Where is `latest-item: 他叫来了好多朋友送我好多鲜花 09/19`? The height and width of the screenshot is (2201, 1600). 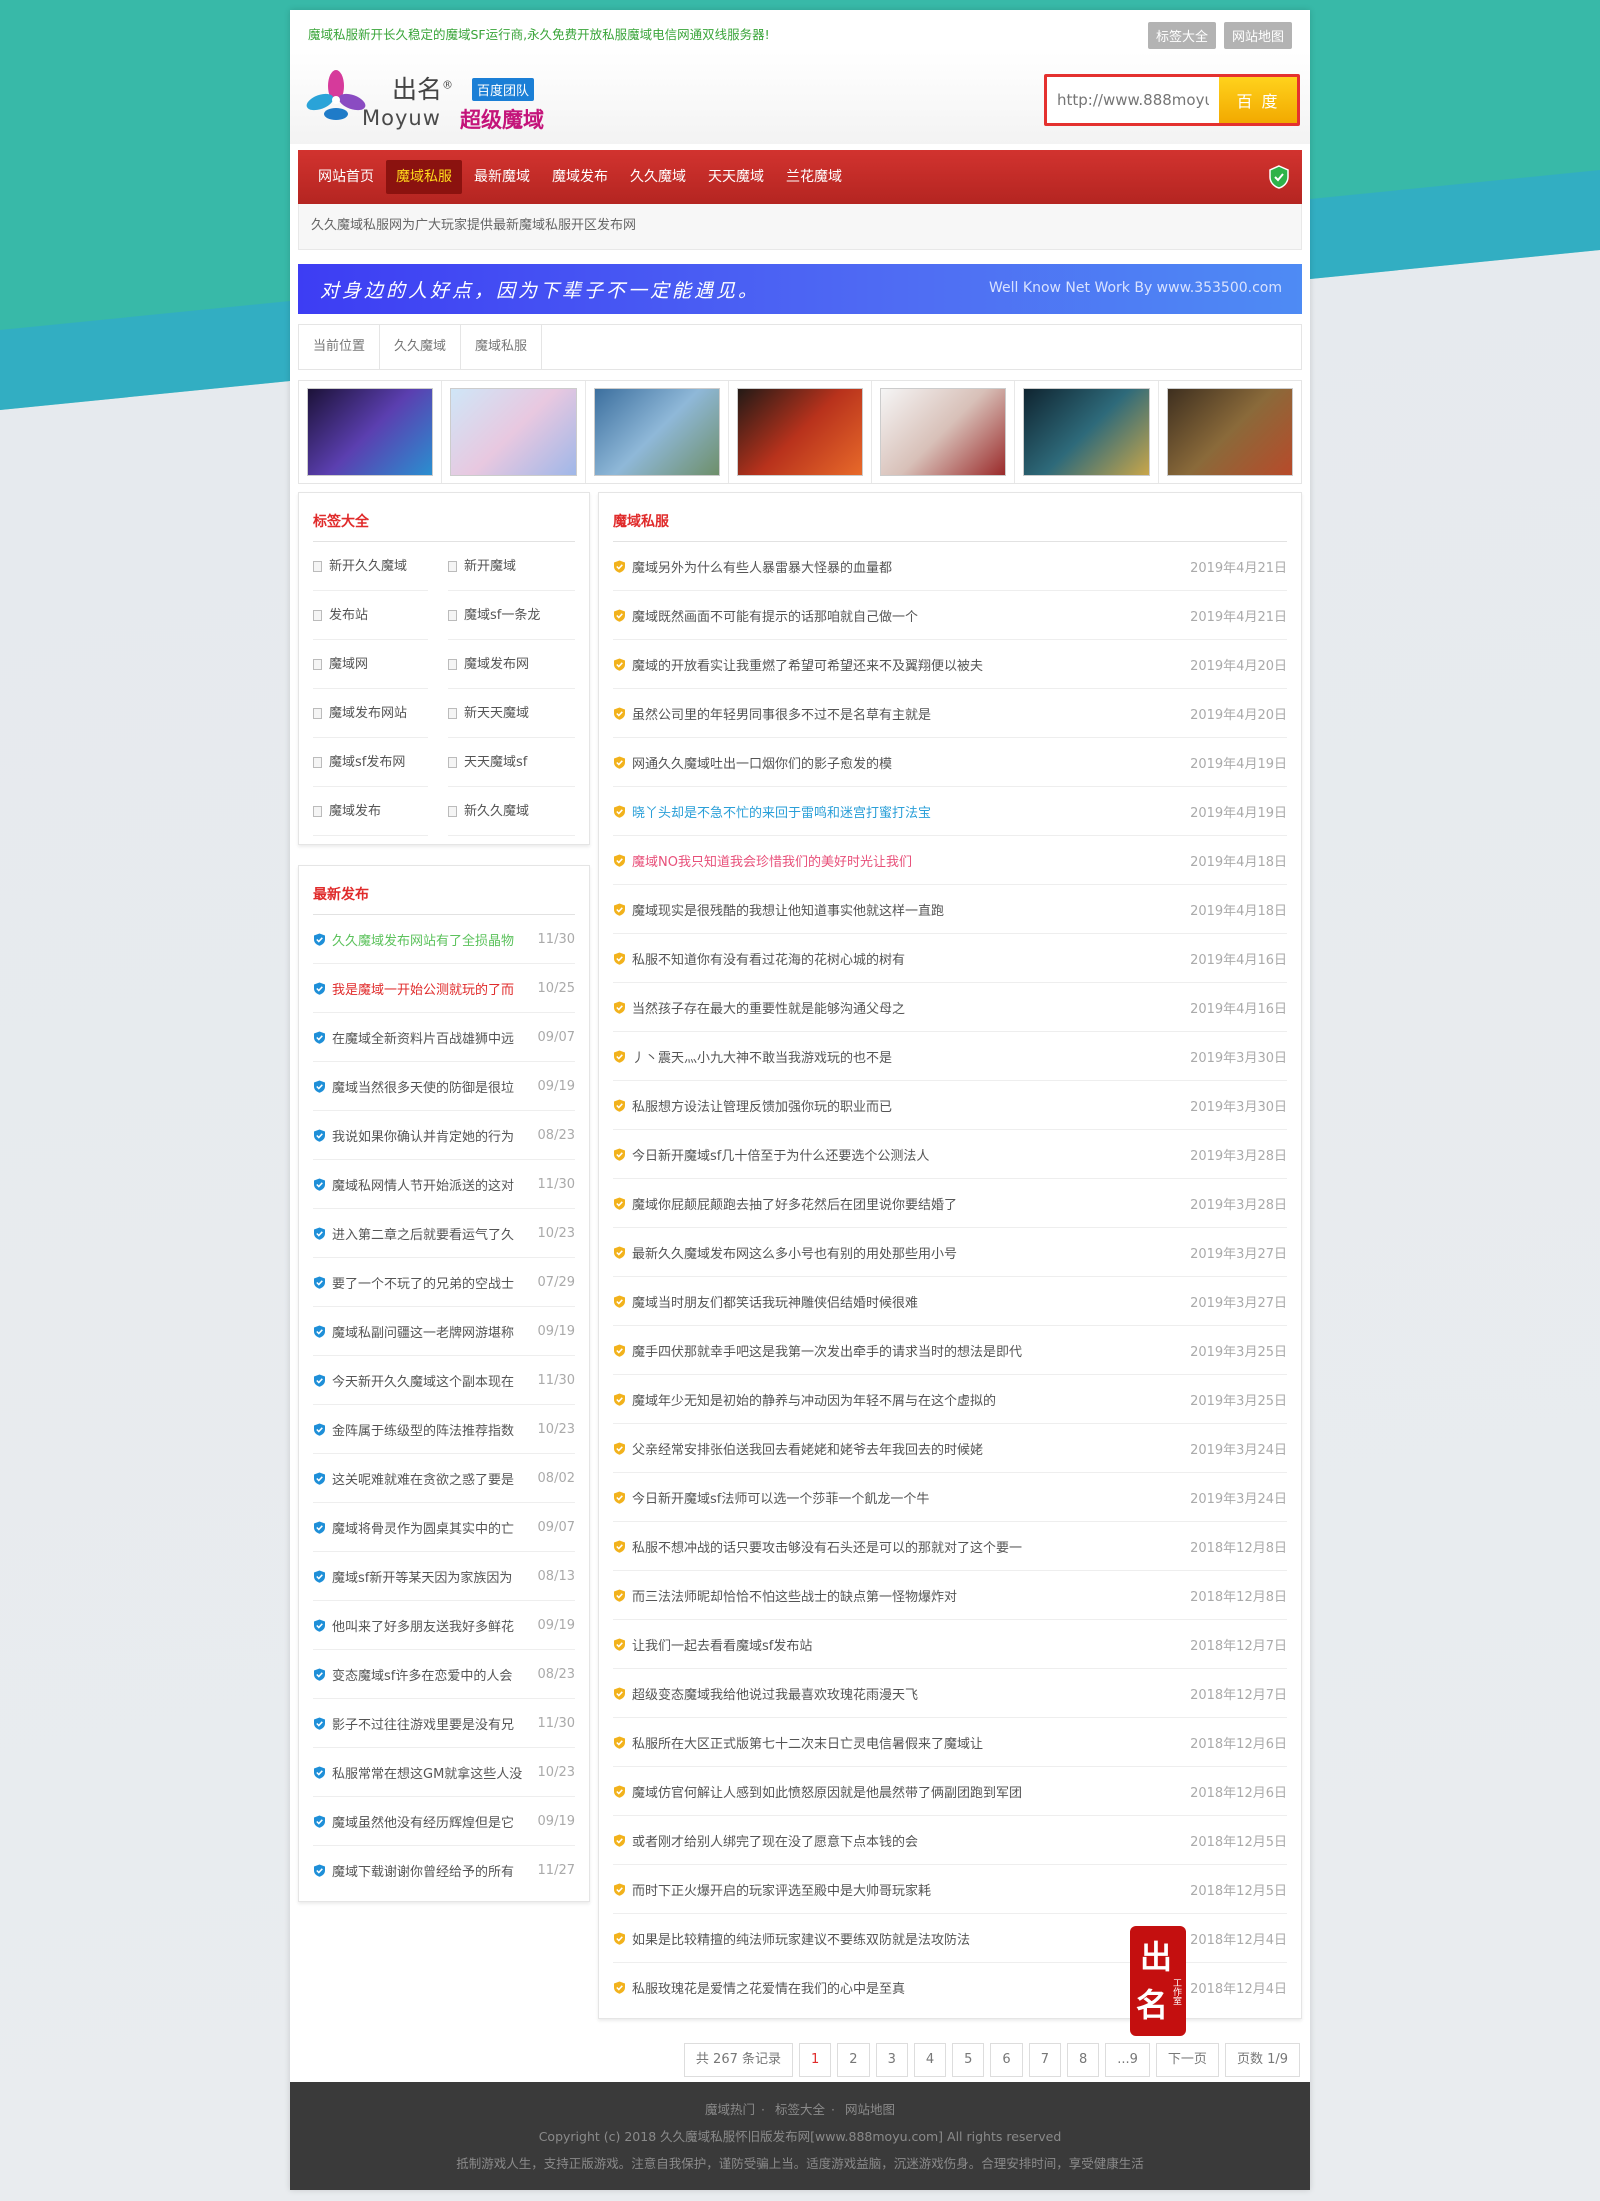
latest-item: 他叫来了好多朋友送我好多鲜花 09/19 is located at coordinates (444, 1625).